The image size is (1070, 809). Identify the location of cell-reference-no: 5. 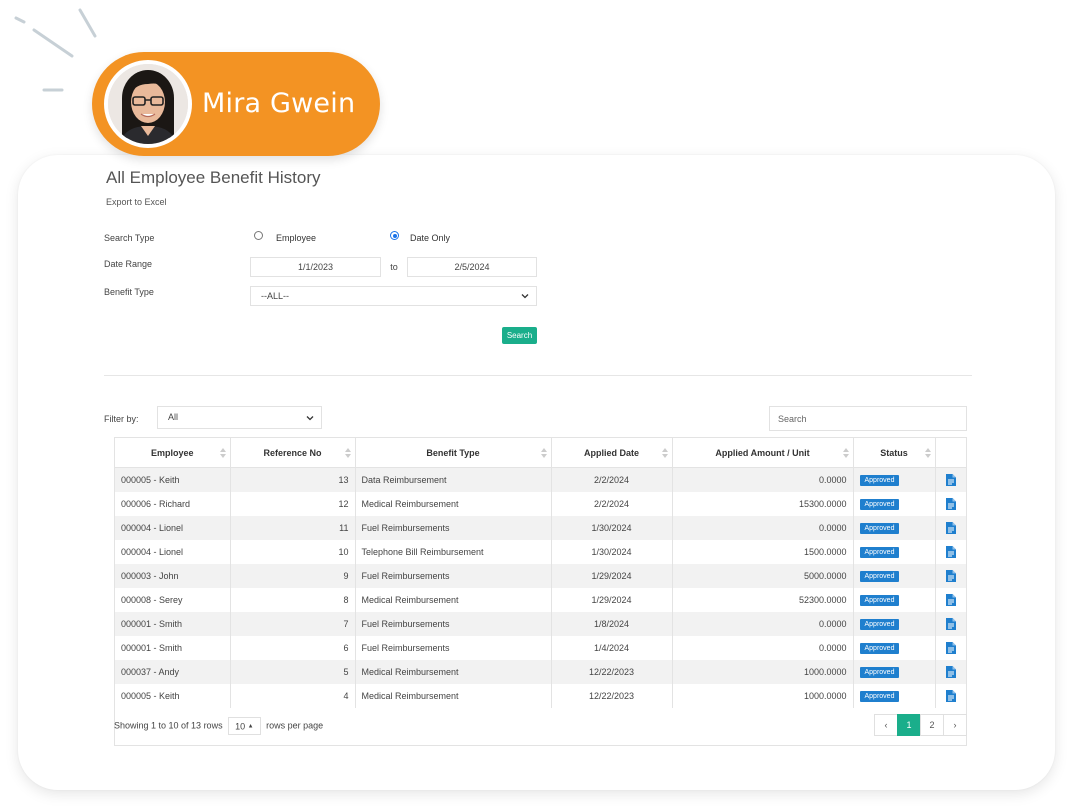
(293, 672).